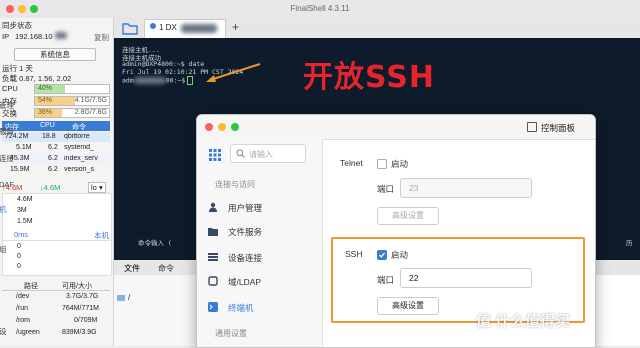 The width and height of the screenshot is (640, 348). I want to click on latency-graph: 0 0 0, so click(57, 258).